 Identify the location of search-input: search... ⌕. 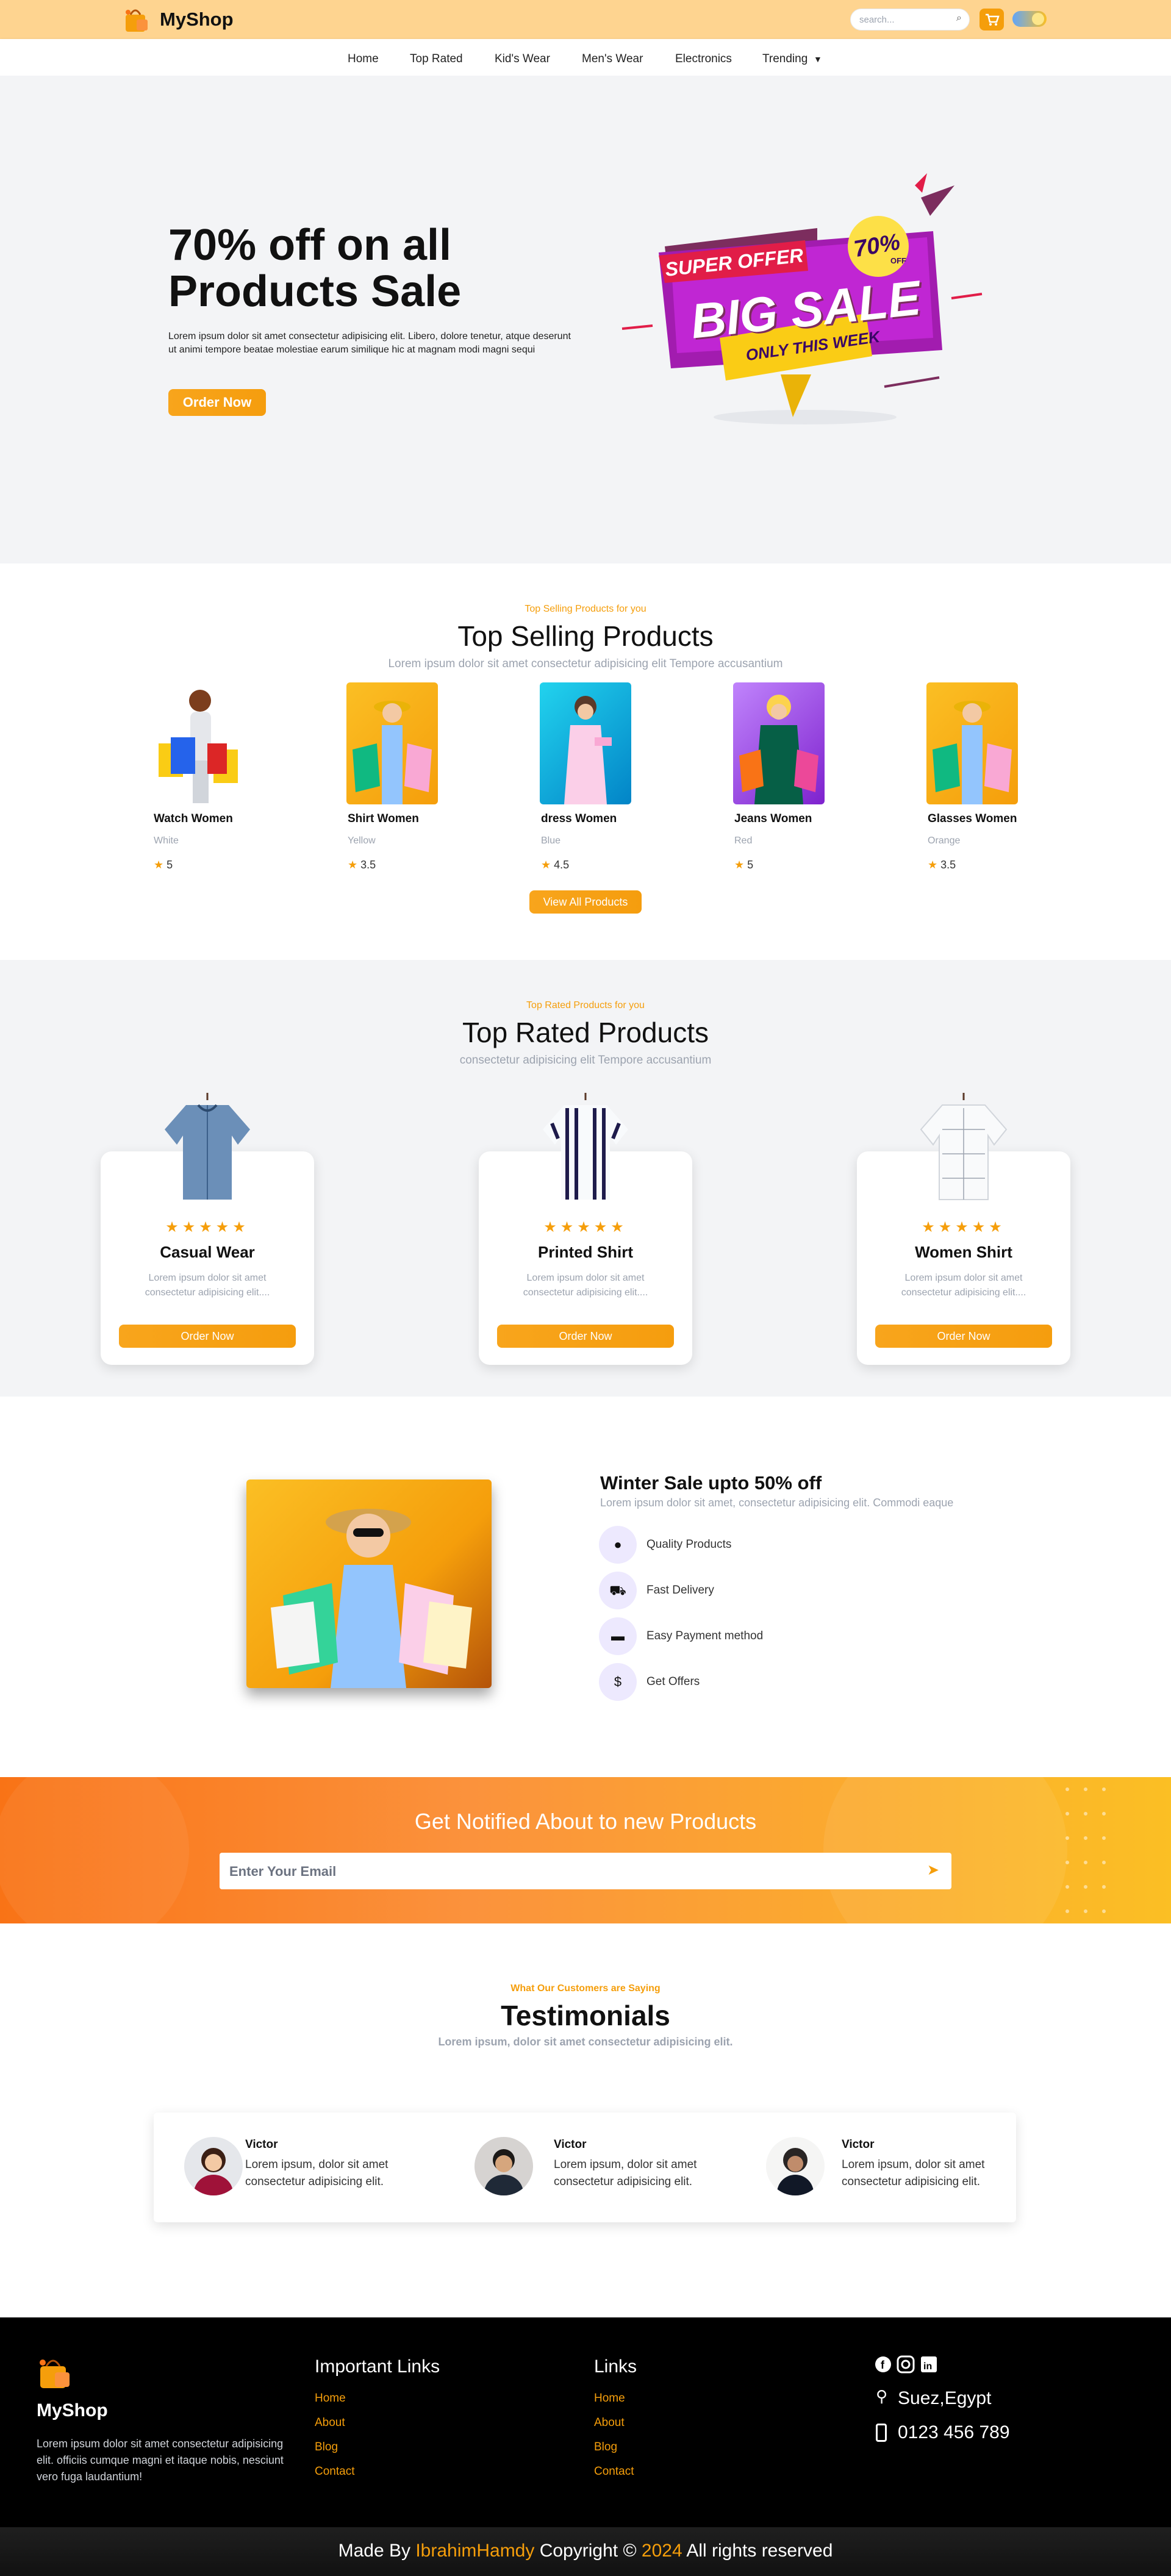
(910, 19).